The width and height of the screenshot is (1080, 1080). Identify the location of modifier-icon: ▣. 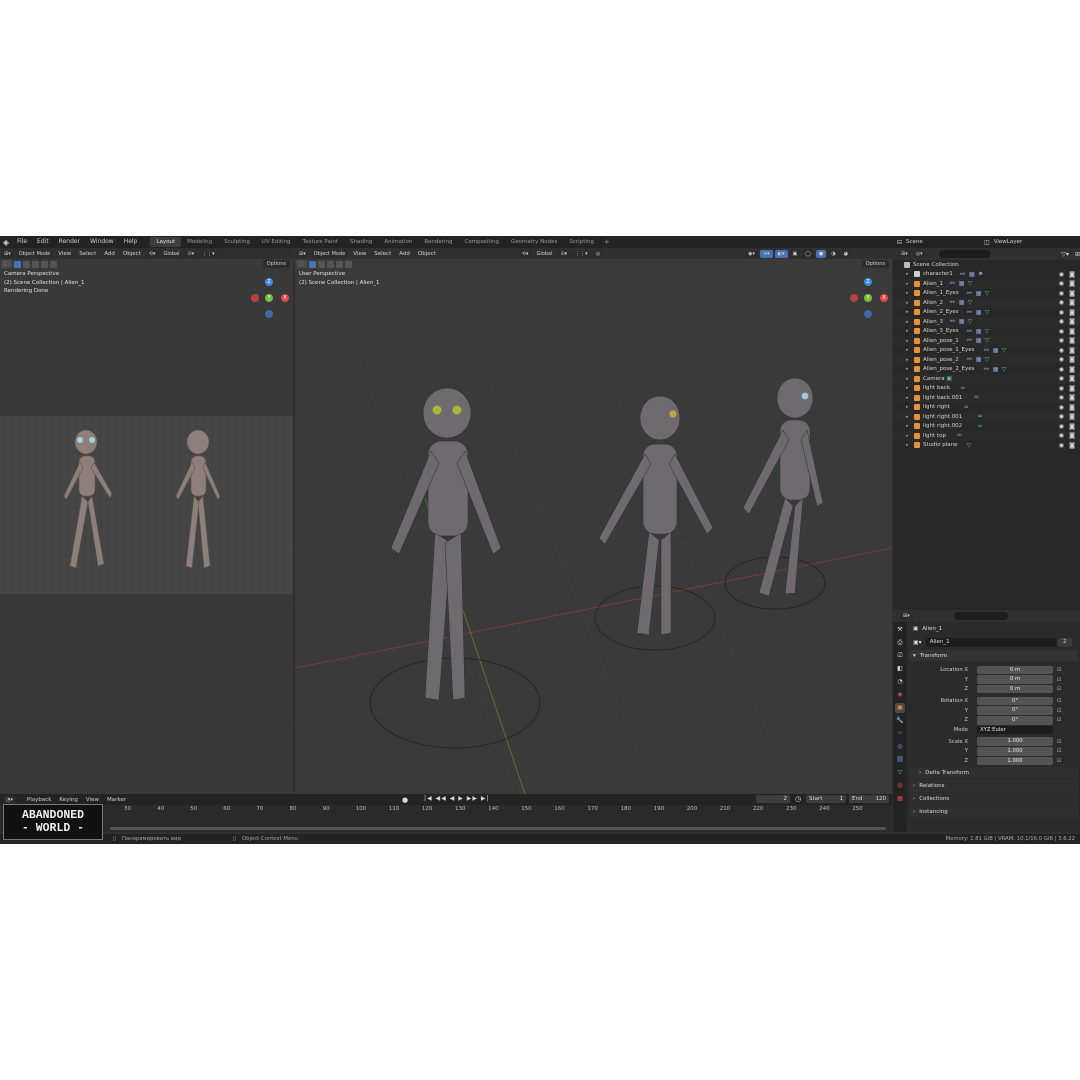
(949, 378).